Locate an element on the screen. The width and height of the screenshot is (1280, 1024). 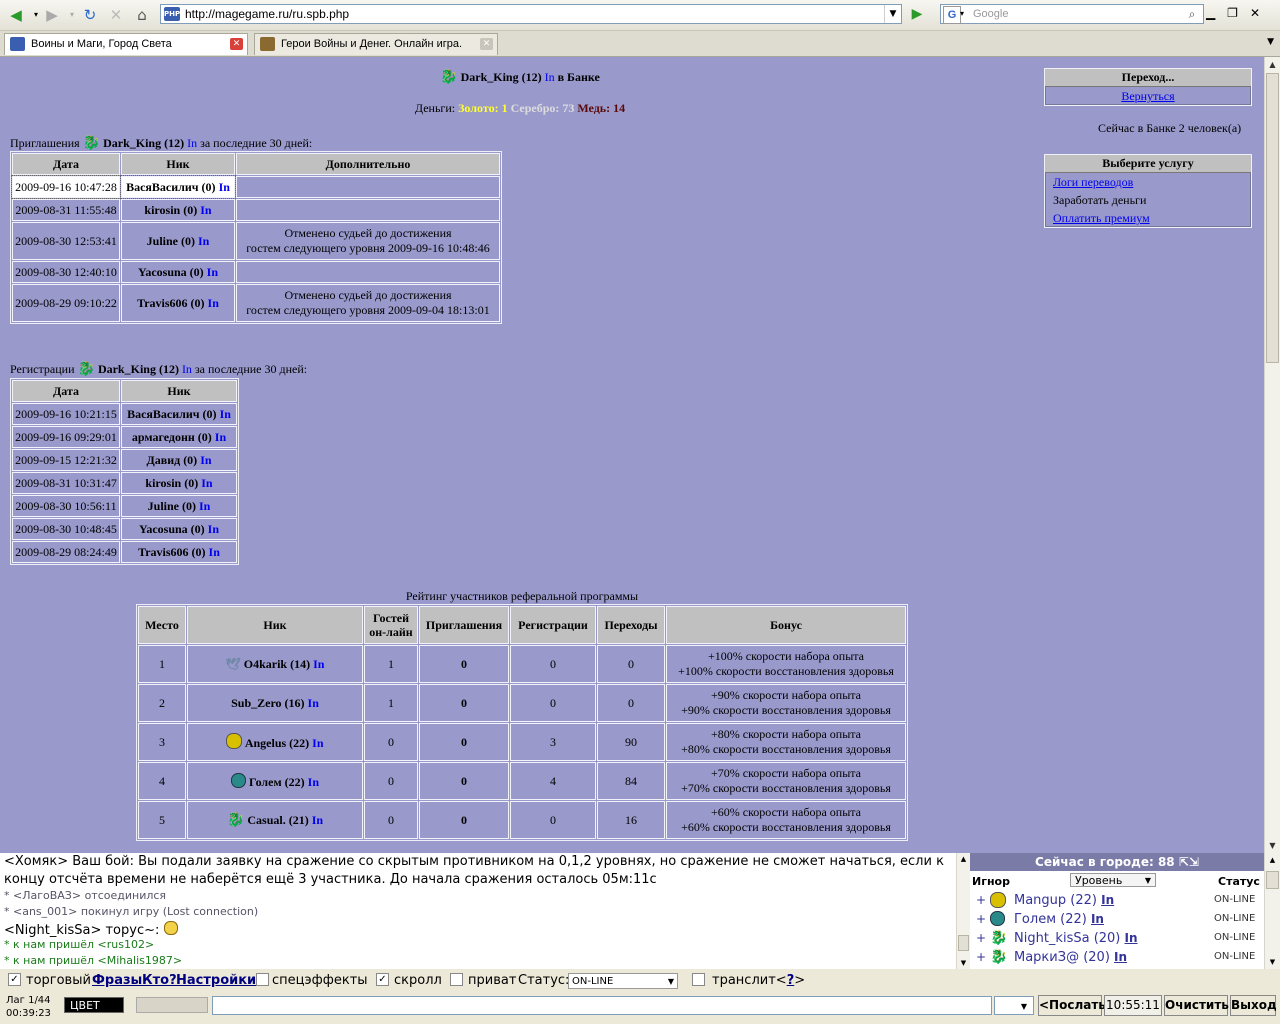
online-user: + Mangup (22) In ON-LINE is located at coordinates (1117, 900).